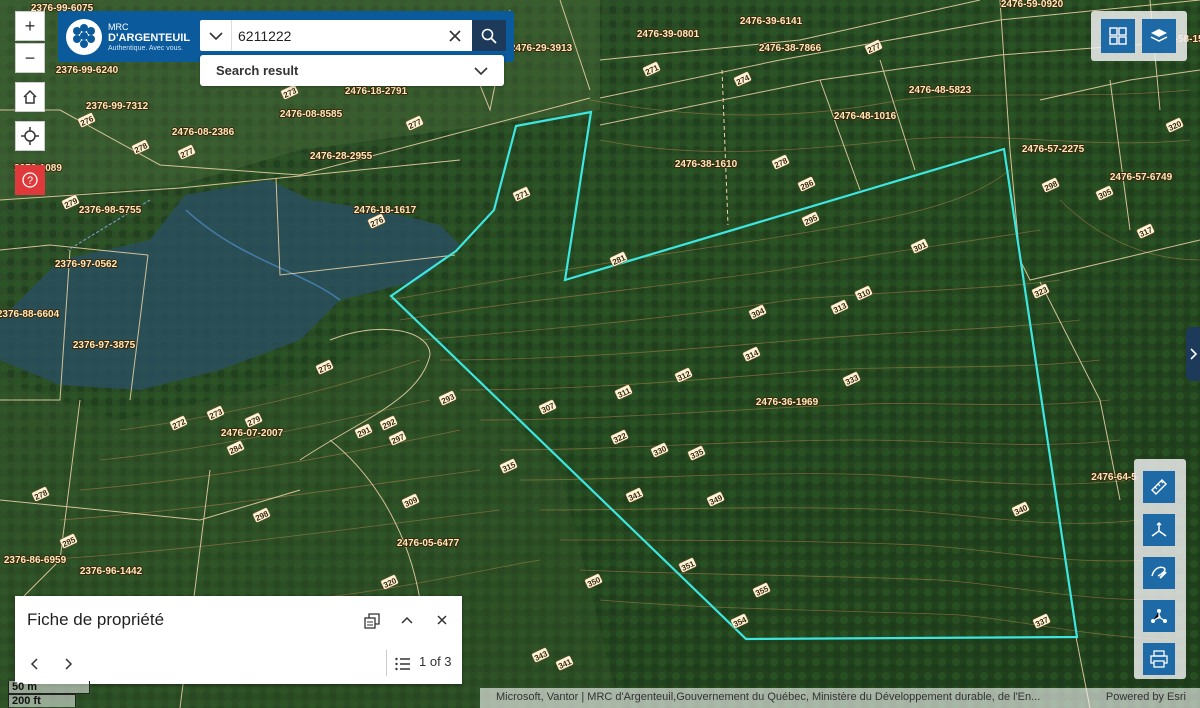 This screenshot has width=1200, height=708. I want to click on parcel-id-label: 2476-18-1617, so click(385, 210).